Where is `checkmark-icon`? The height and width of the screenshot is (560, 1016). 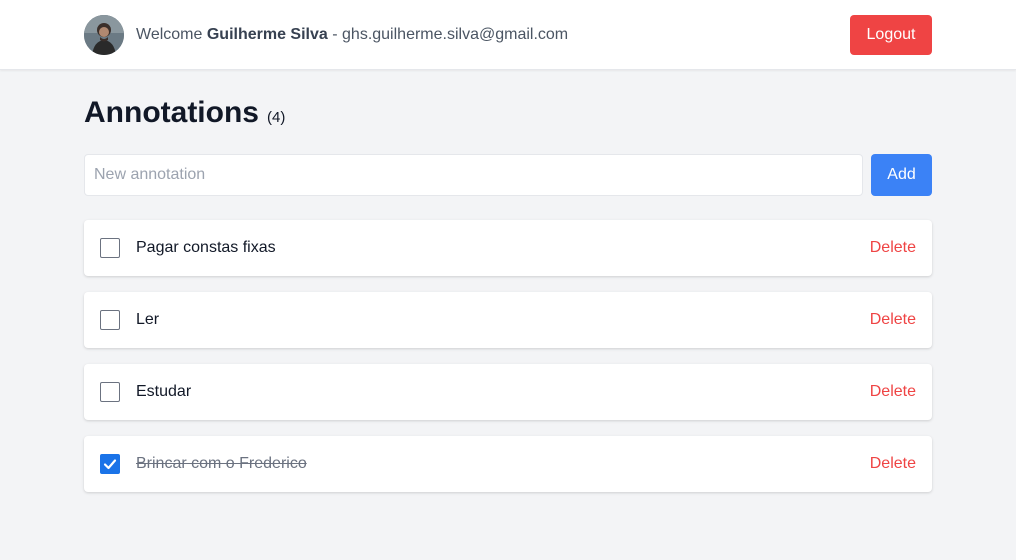 checkmark-icon is located at coordinates (110, 464).